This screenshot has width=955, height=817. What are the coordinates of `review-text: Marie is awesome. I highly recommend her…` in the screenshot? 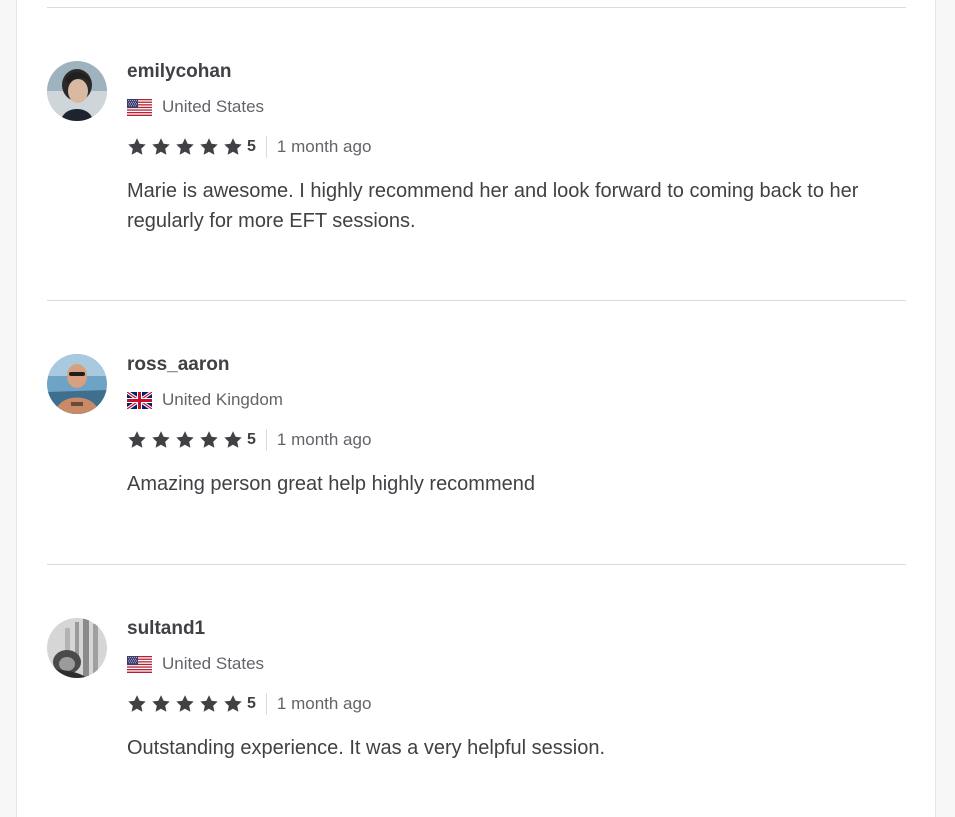 It's located at (493, 206).